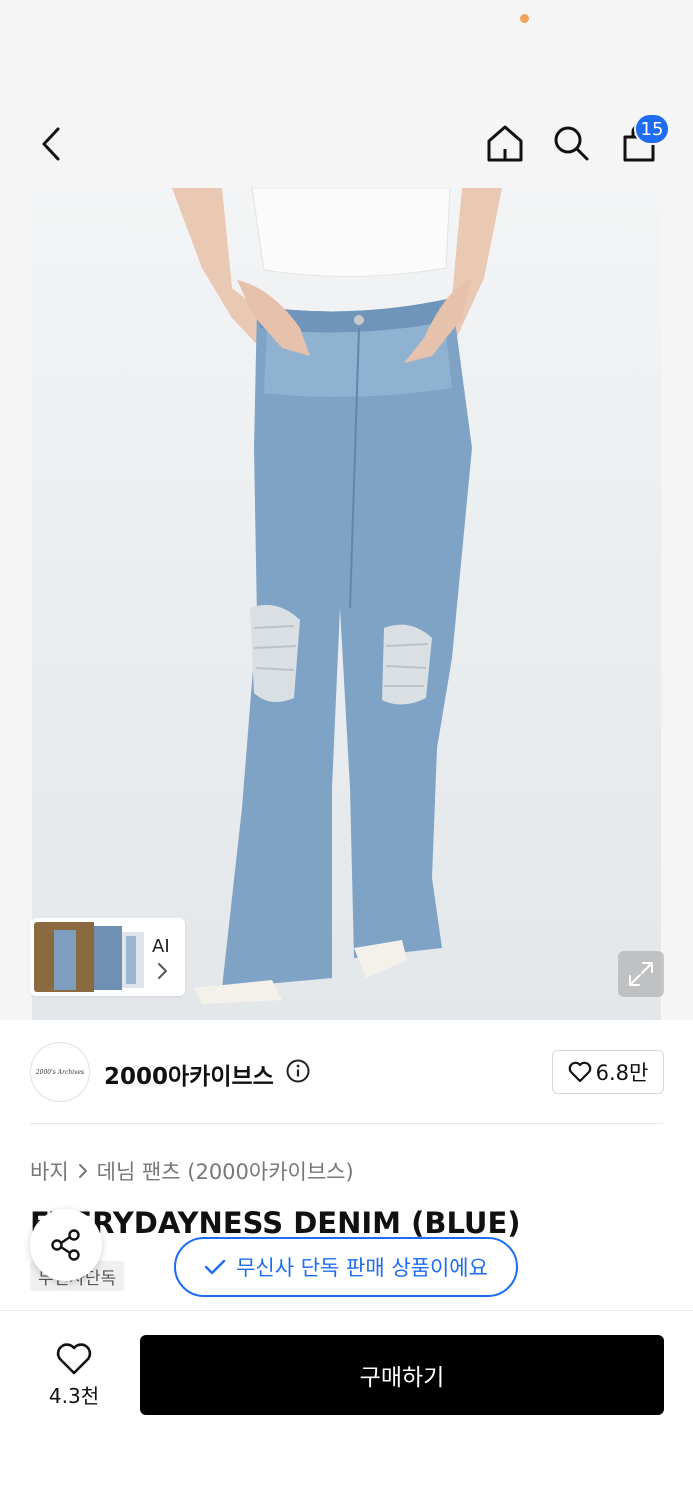  I want to click on product-title: EVERYDAYNESS DENIM (BLUE), so click(275, 1223).